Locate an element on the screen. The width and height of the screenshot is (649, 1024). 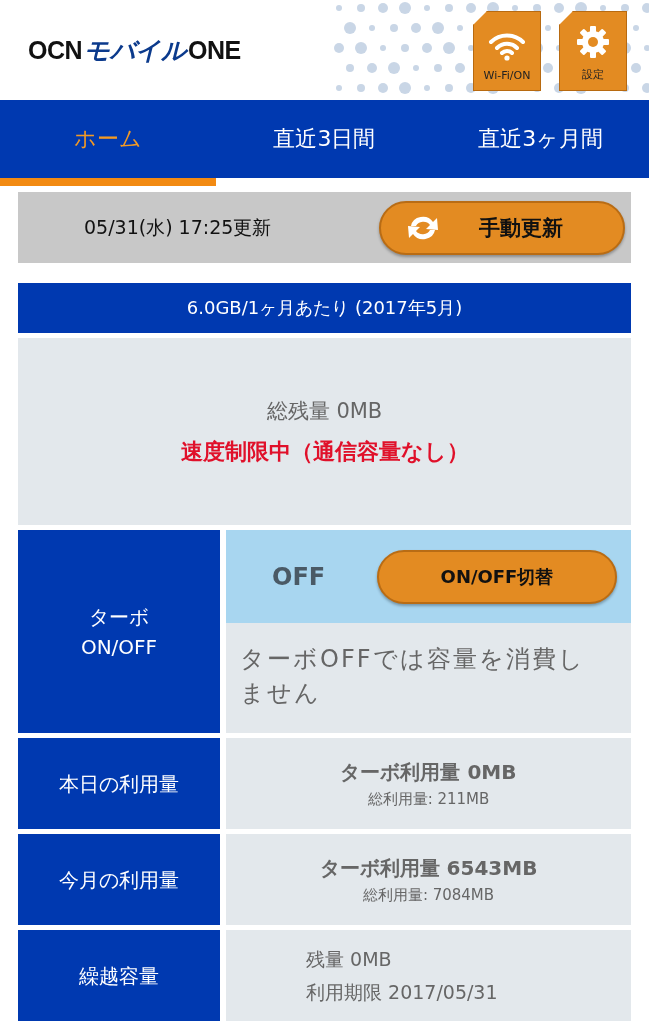
row-label: 本日の利用量 is located at coordinates (119, 783).